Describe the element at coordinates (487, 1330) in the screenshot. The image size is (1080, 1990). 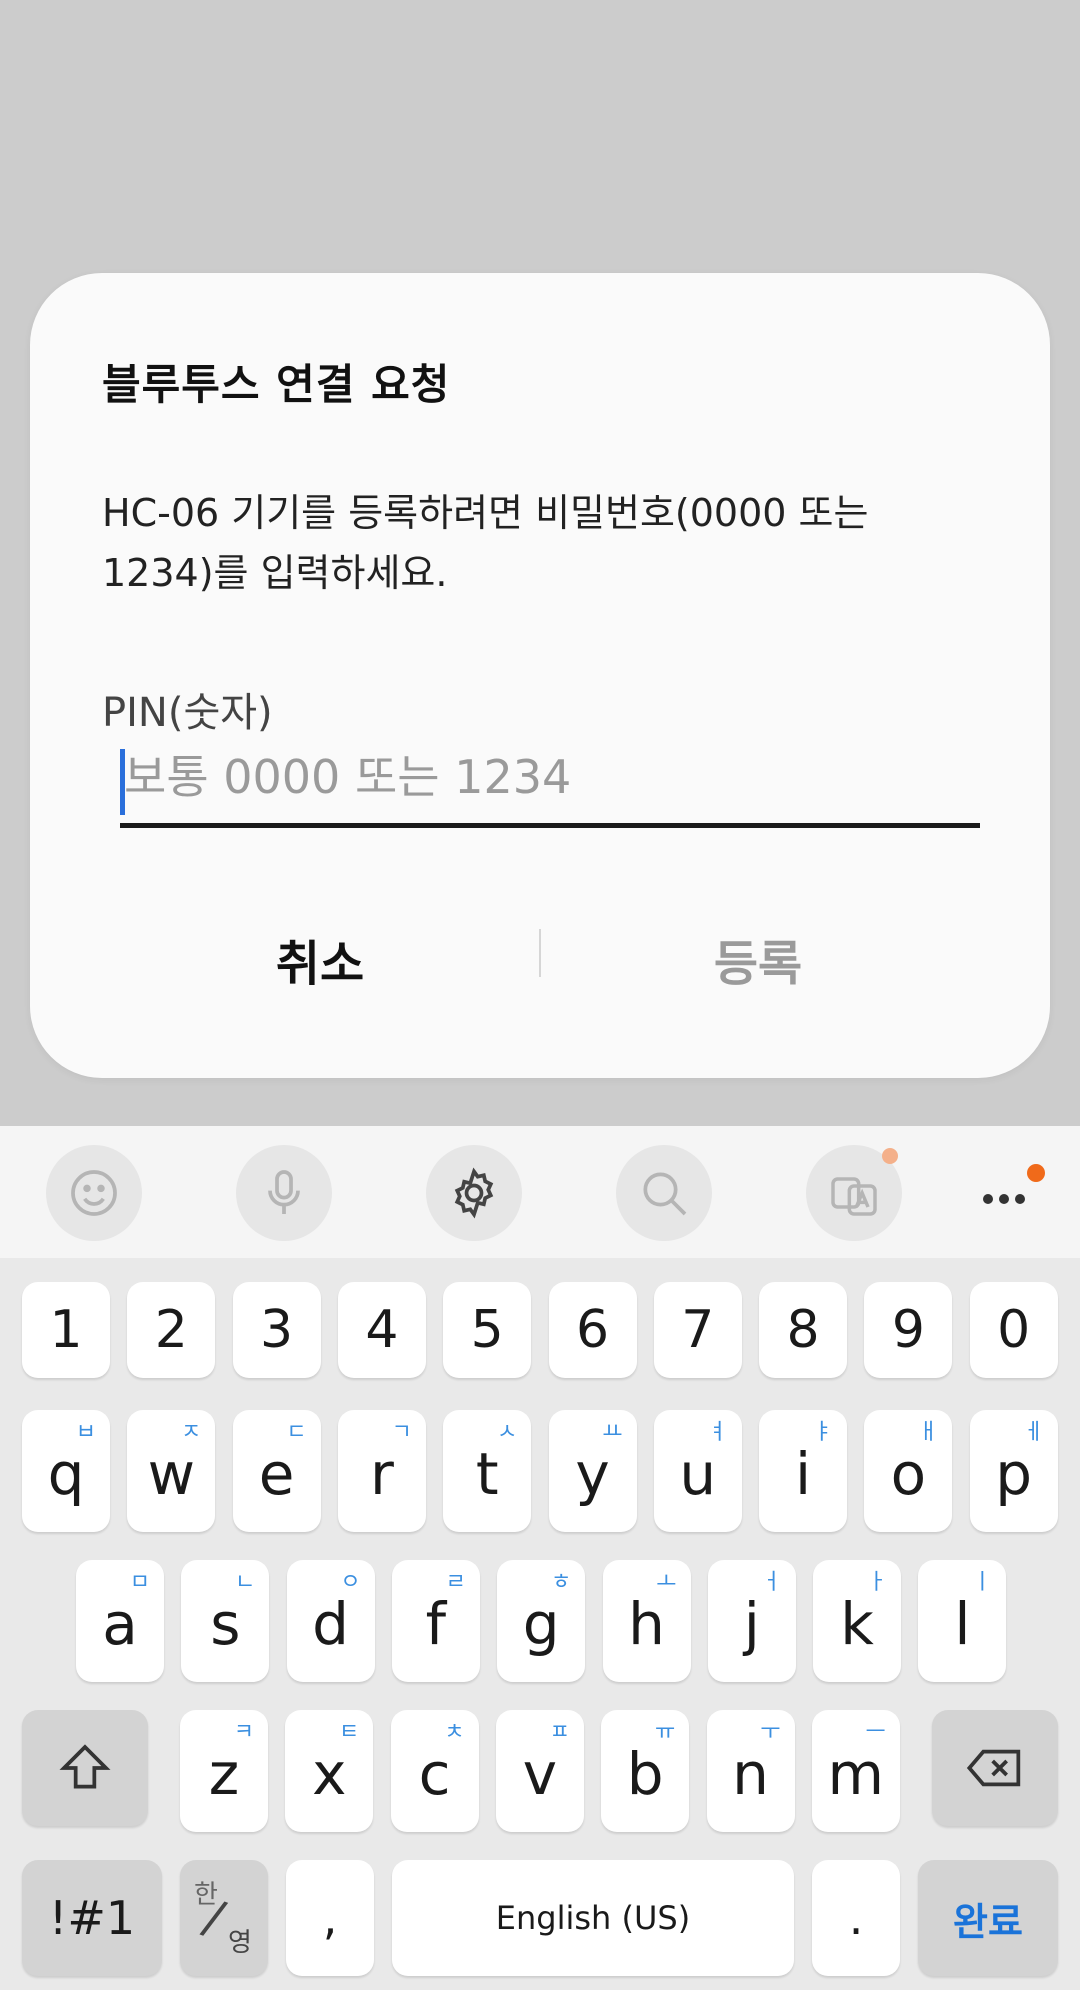
I see `key-num-5: 5` at that location.